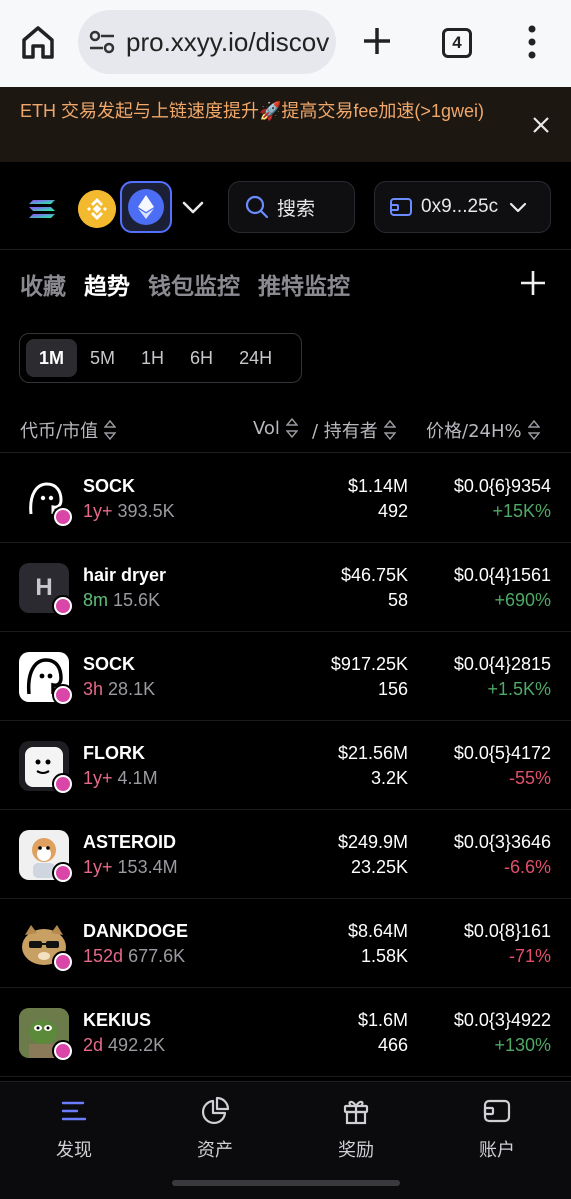 The image size is (571, 1199). I want to click on price: $0.0{8}161, so click(507, 931).